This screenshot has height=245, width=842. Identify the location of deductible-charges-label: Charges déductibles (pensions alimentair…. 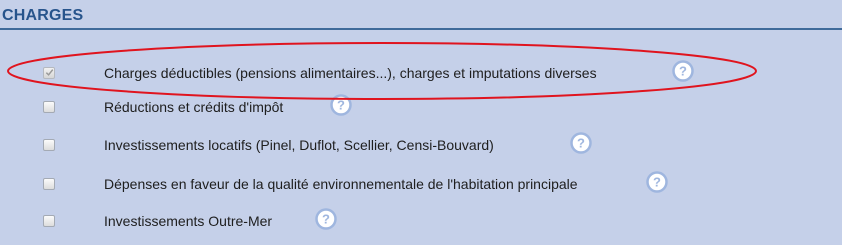
(350, 73).